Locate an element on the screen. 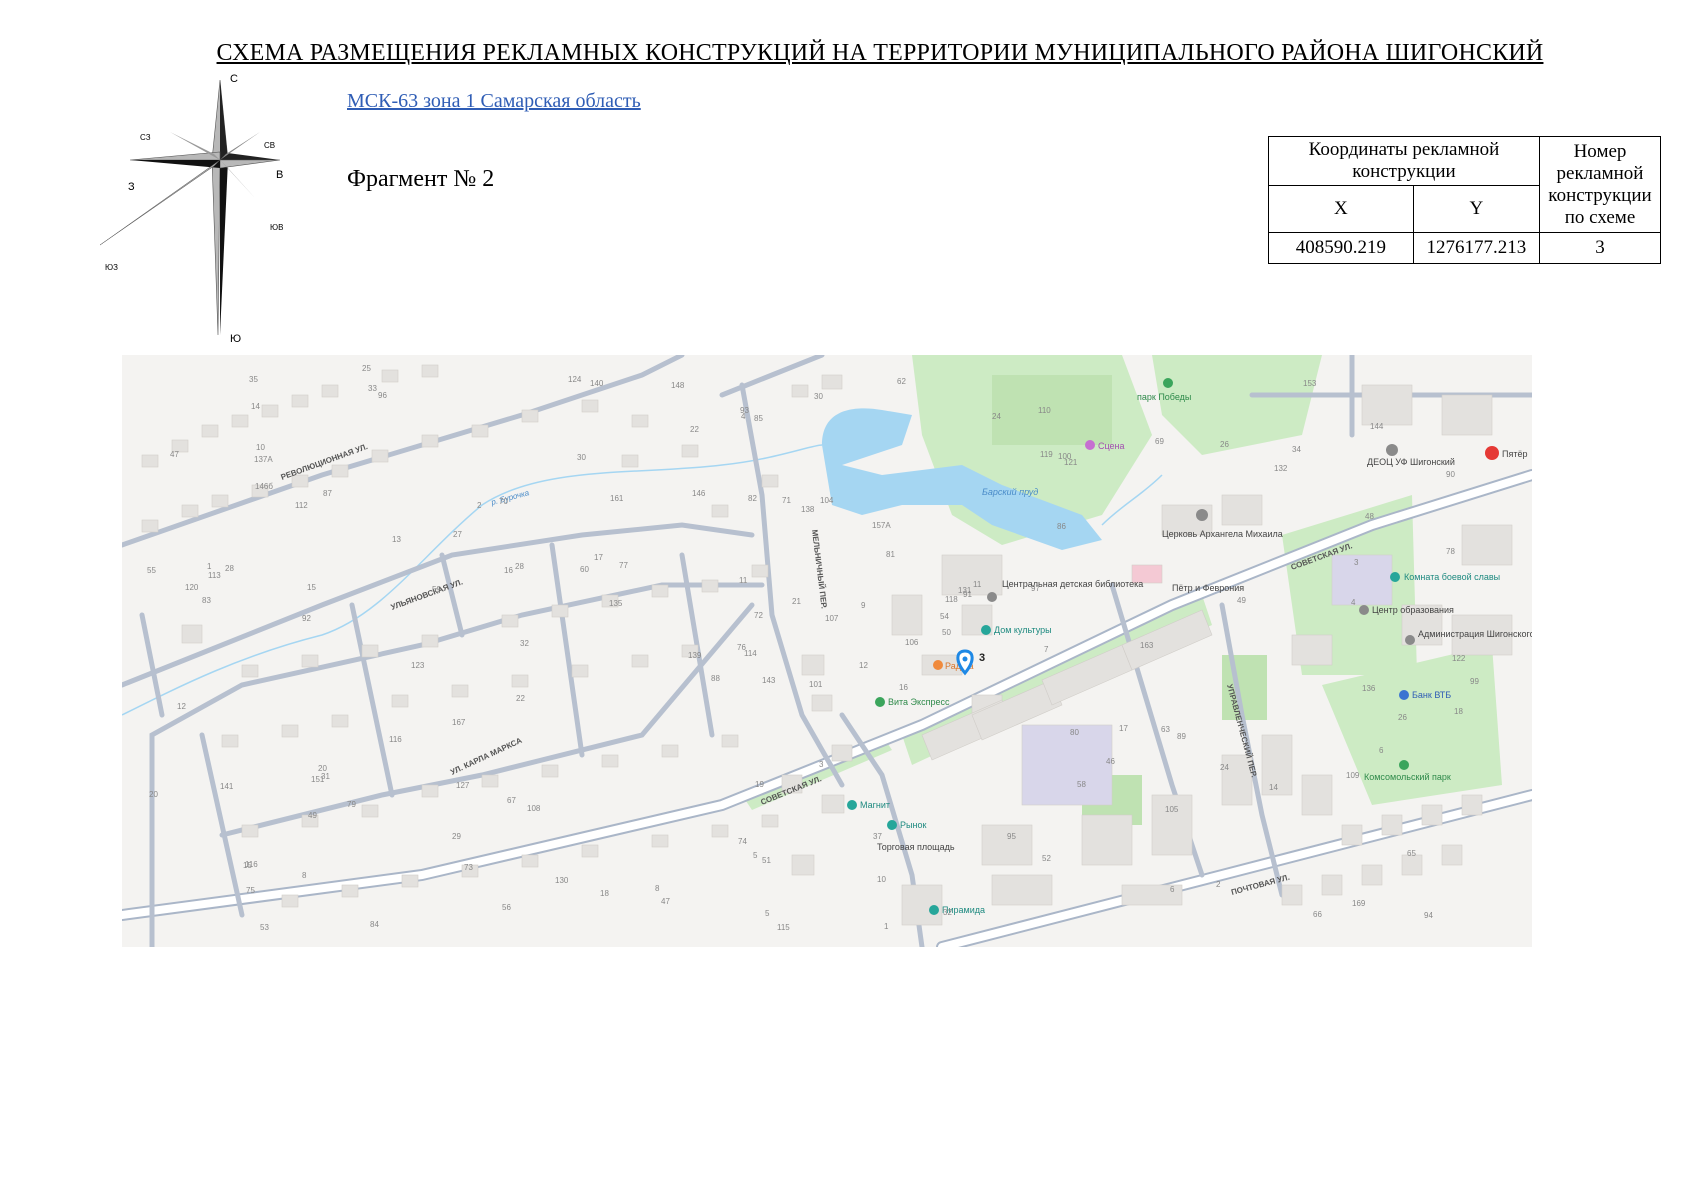 This screenshot has height=1200, width=1697. compass-label-nw: СЗ is located at coordinates (145, 137).